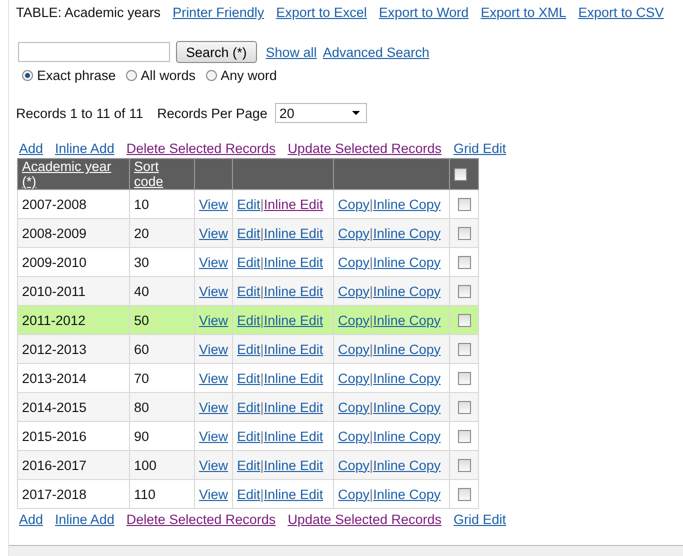 Image resolution: width=683 pixels, height=556 pixels. I want to click on table-cell: 2014-2015, so click(74, 407).